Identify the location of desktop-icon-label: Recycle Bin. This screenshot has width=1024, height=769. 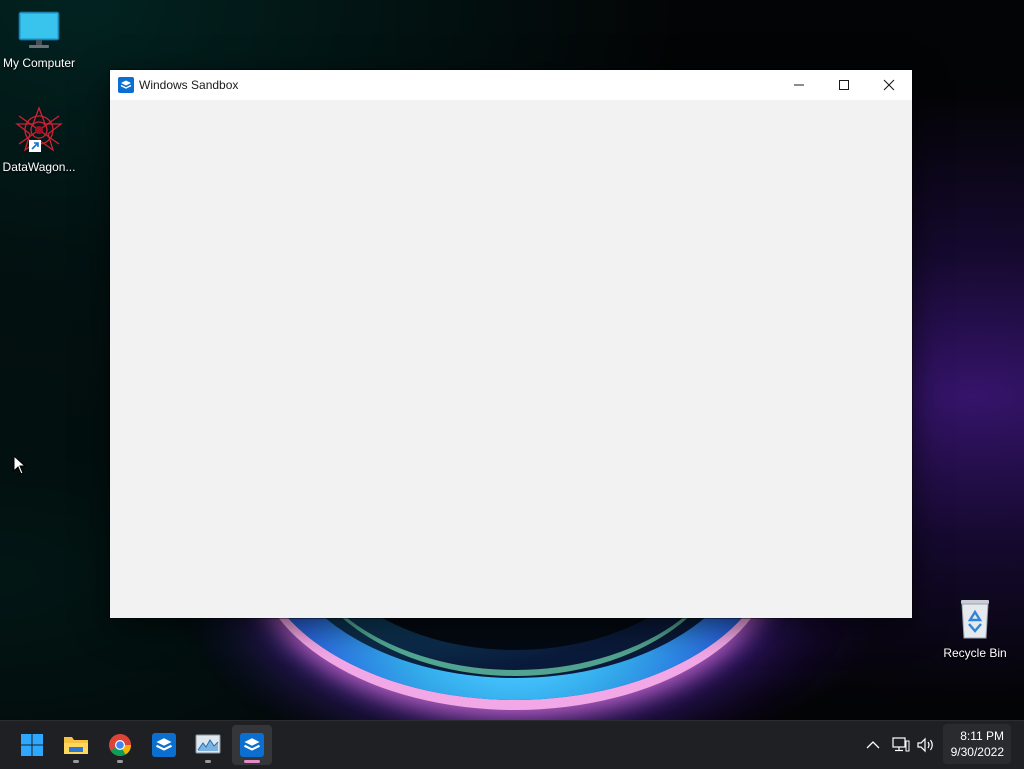
(975, 653).